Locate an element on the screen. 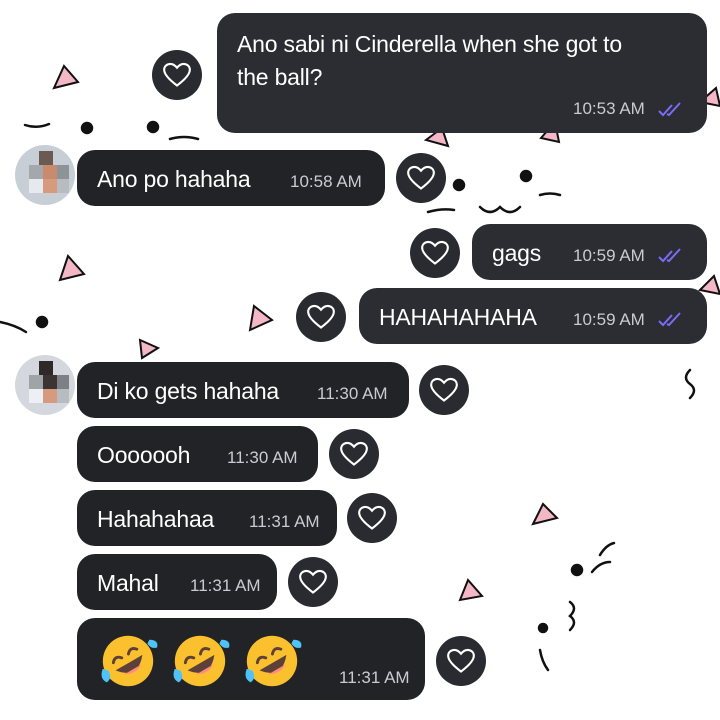 The image size is (720, 720). message-bubble-incoming: Hahahahaa 11:31 AM is located at coordinates (207, 518).